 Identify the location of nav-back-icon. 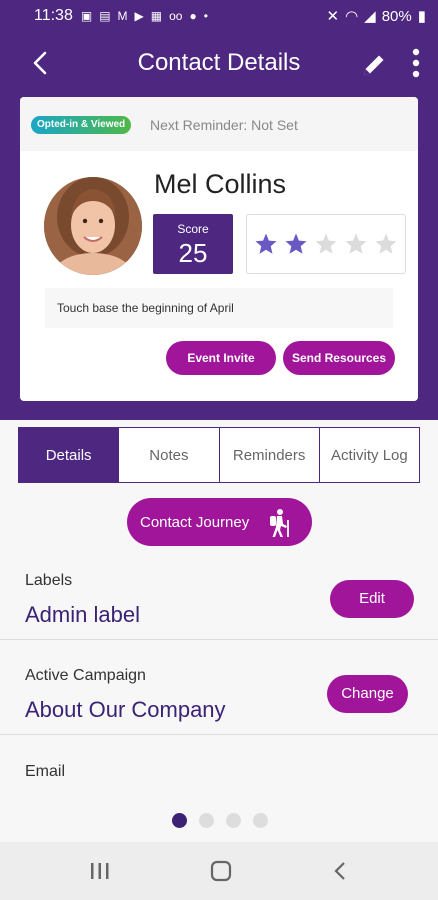
(340, 871).